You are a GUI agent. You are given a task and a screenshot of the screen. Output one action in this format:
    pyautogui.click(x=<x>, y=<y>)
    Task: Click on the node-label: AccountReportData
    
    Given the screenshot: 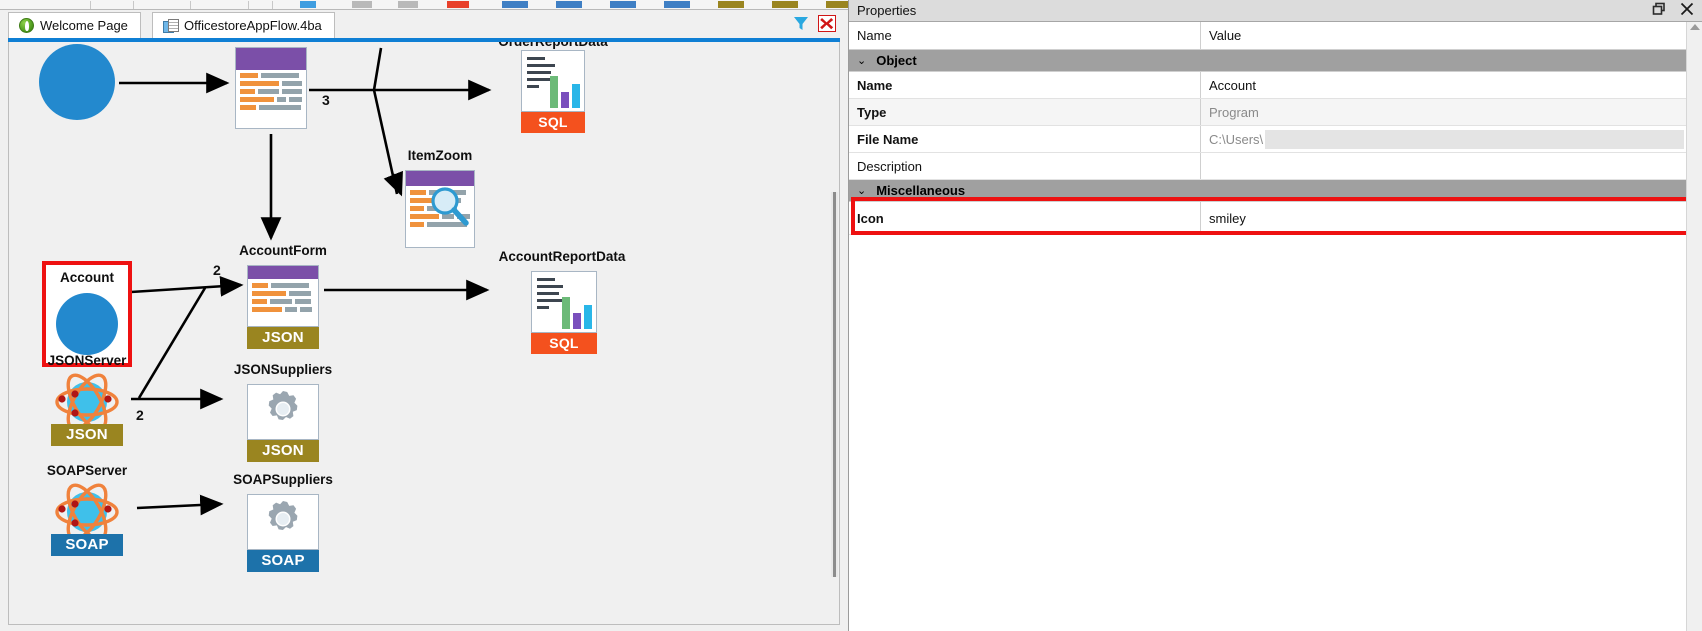 What is the action you would take?
    pyautogui.click(x=562, y=256)
    